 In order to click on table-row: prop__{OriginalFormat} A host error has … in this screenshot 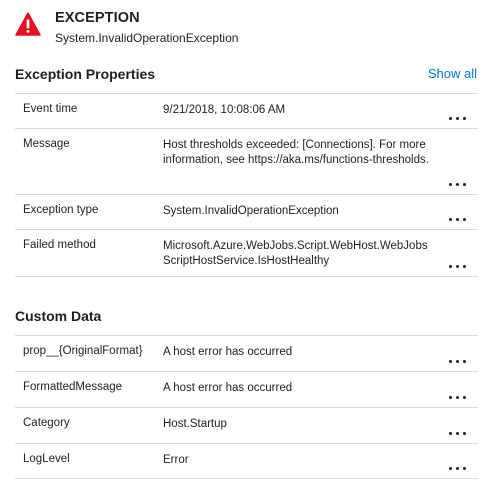, I will do `click(246, 353)`.